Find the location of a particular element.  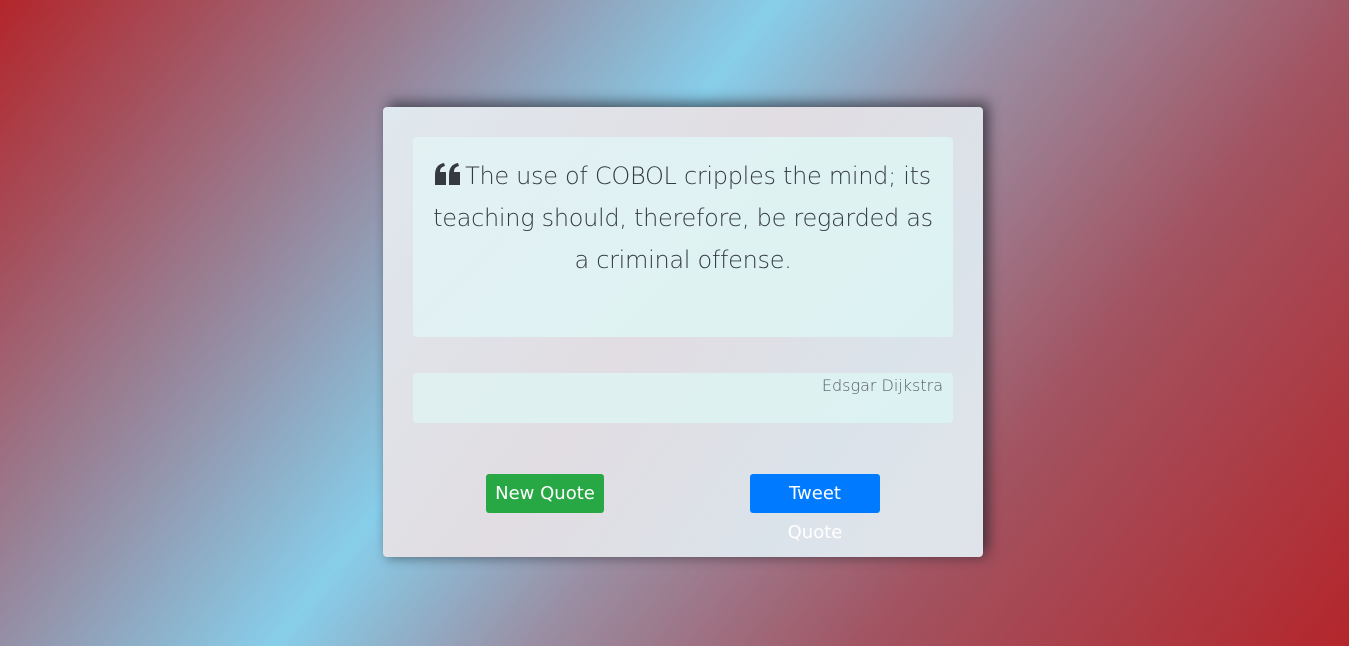

tweet-quote-button: Tweet Quote is located at coordinates (815, 508).